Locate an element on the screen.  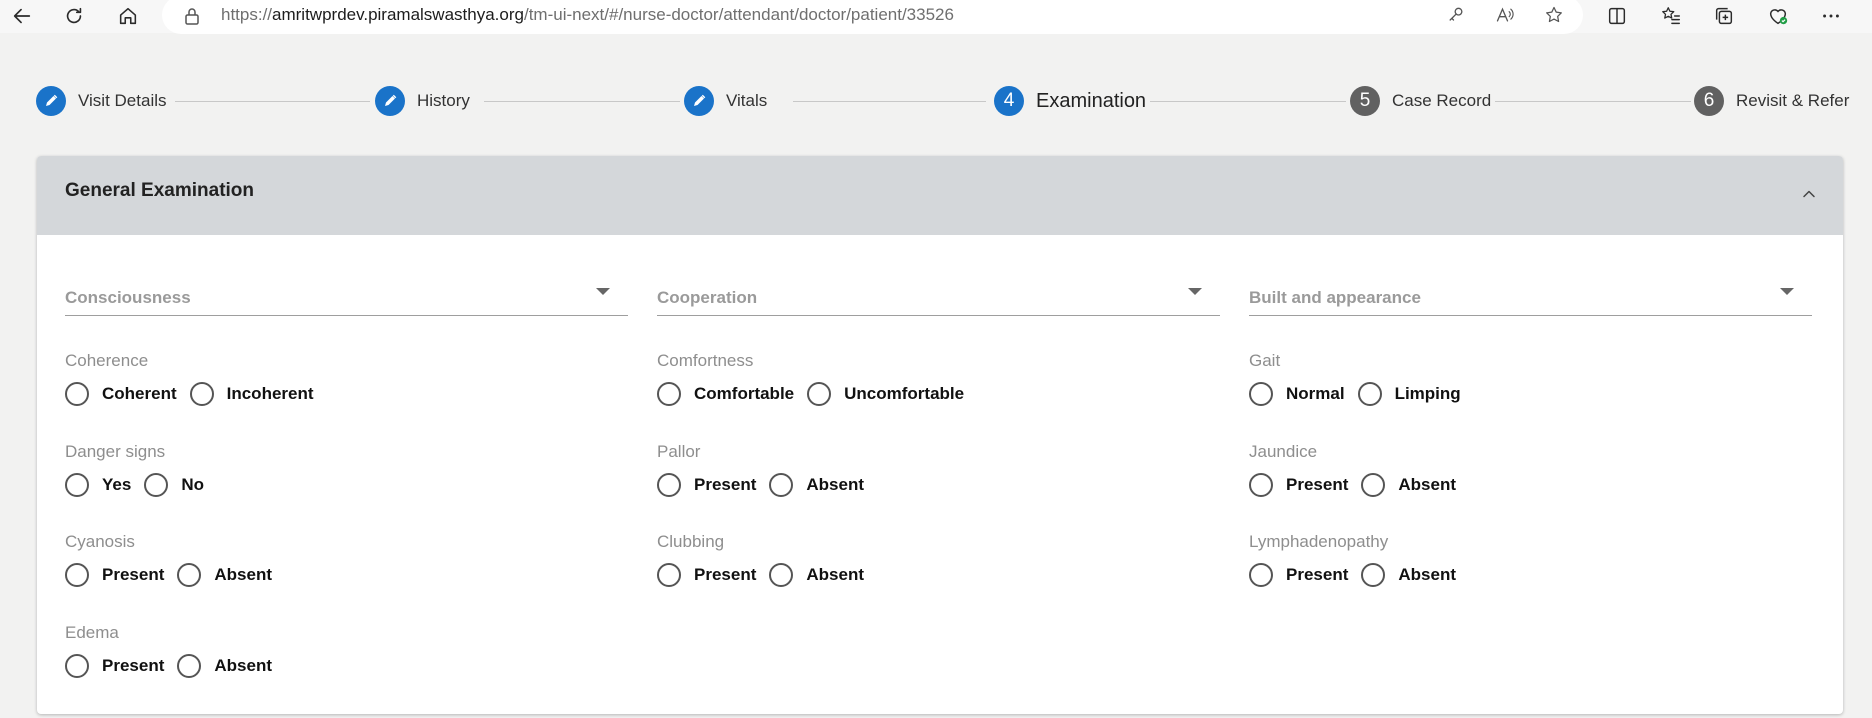
cyanosis-group: Cyanosis Present Absent is located at coordinates (345, 567).